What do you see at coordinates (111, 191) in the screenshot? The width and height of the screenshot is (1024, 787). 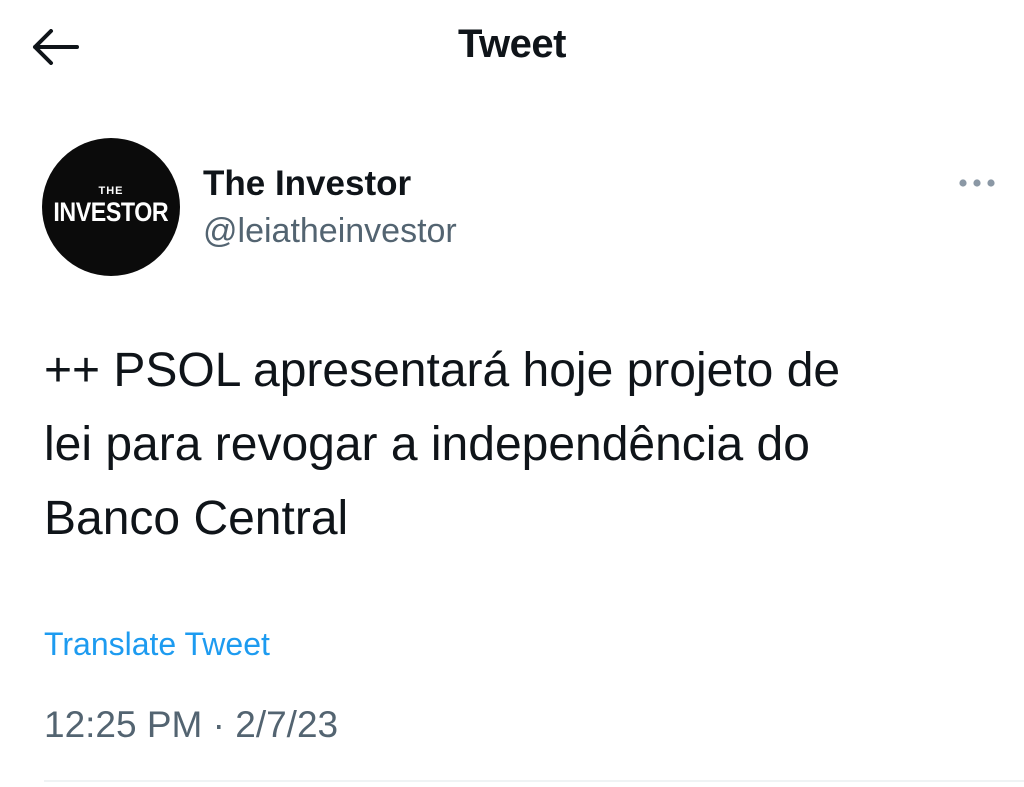 I see `avatar-logo-text-top: THE` at bounding box center [111, 191].